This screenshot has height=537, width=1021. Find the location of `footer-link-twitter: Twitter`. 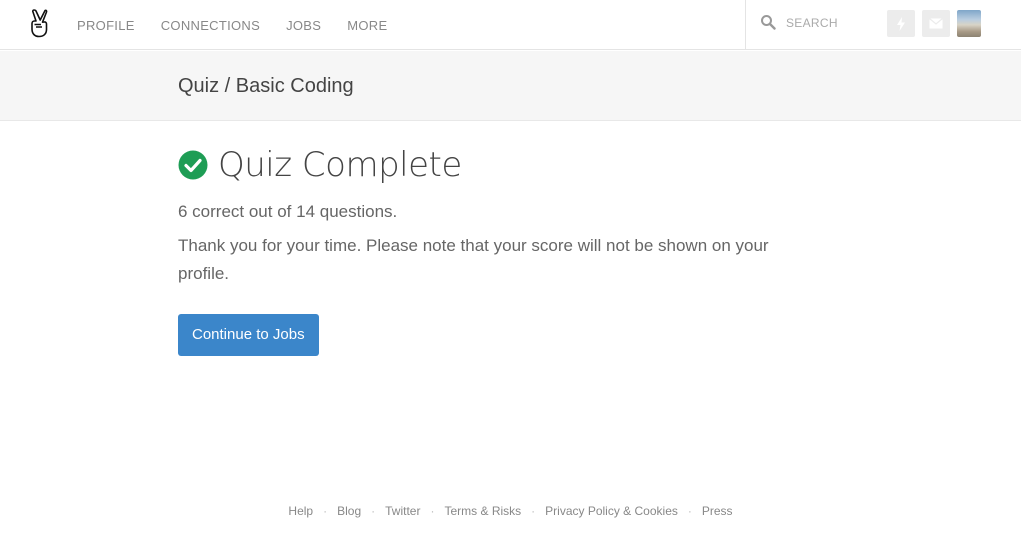

footer-link-twitter: Twitter is located at coordinates (402, 511).